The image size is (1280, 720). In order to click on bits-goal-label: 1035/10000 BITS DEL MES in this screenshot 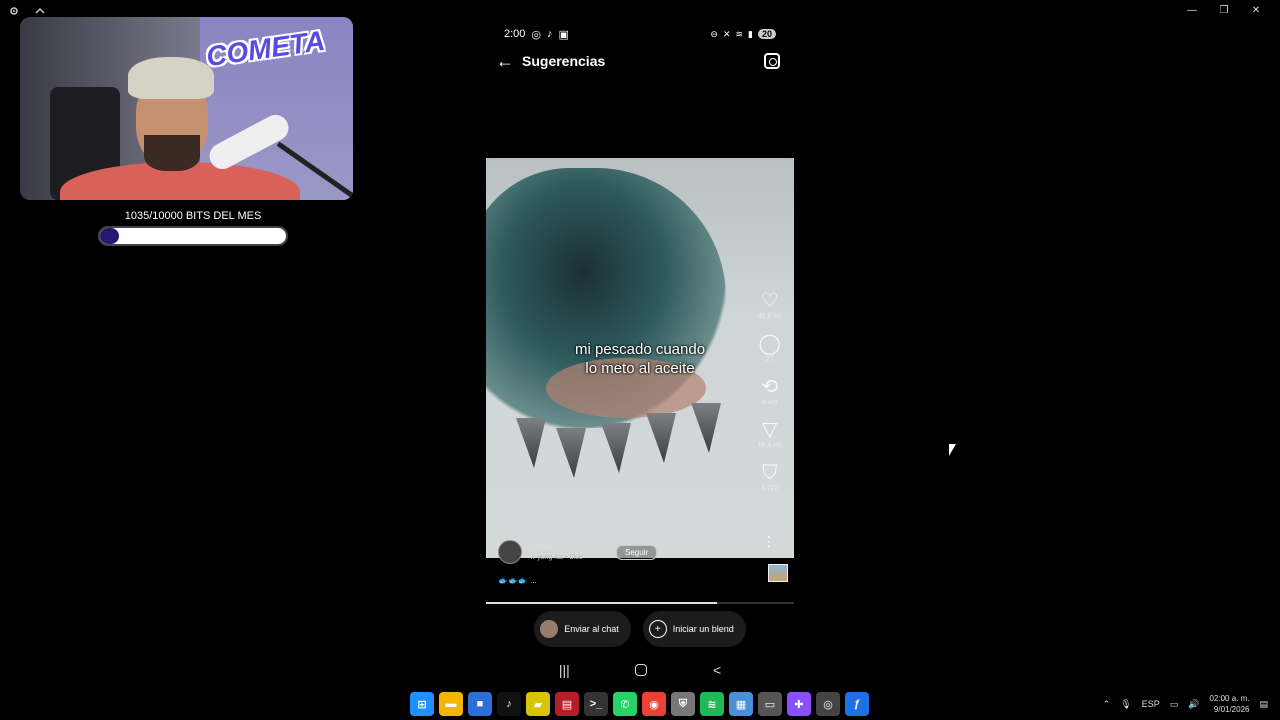, I will do `click(193, 216)`.